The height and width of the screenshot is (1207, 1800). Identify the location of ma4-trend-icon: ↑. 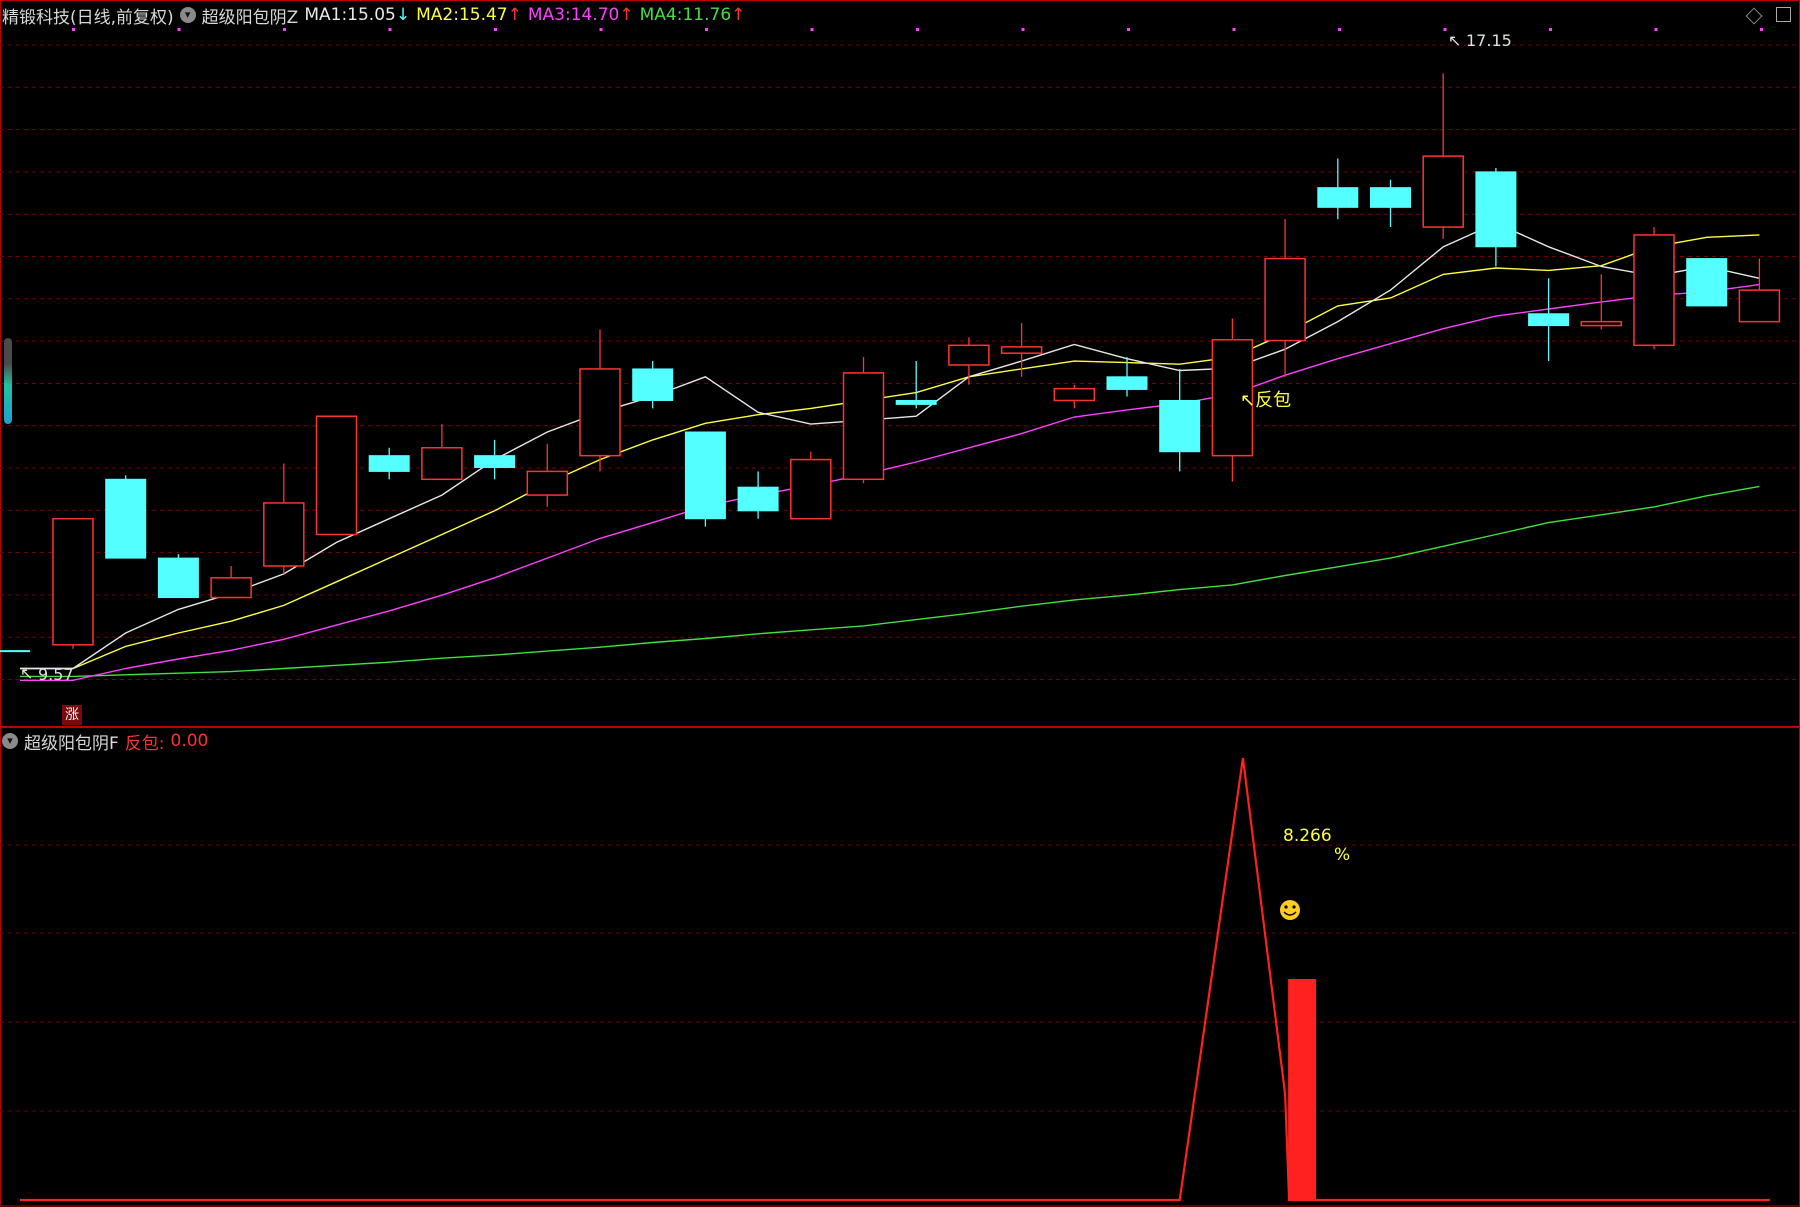
(738, 15).